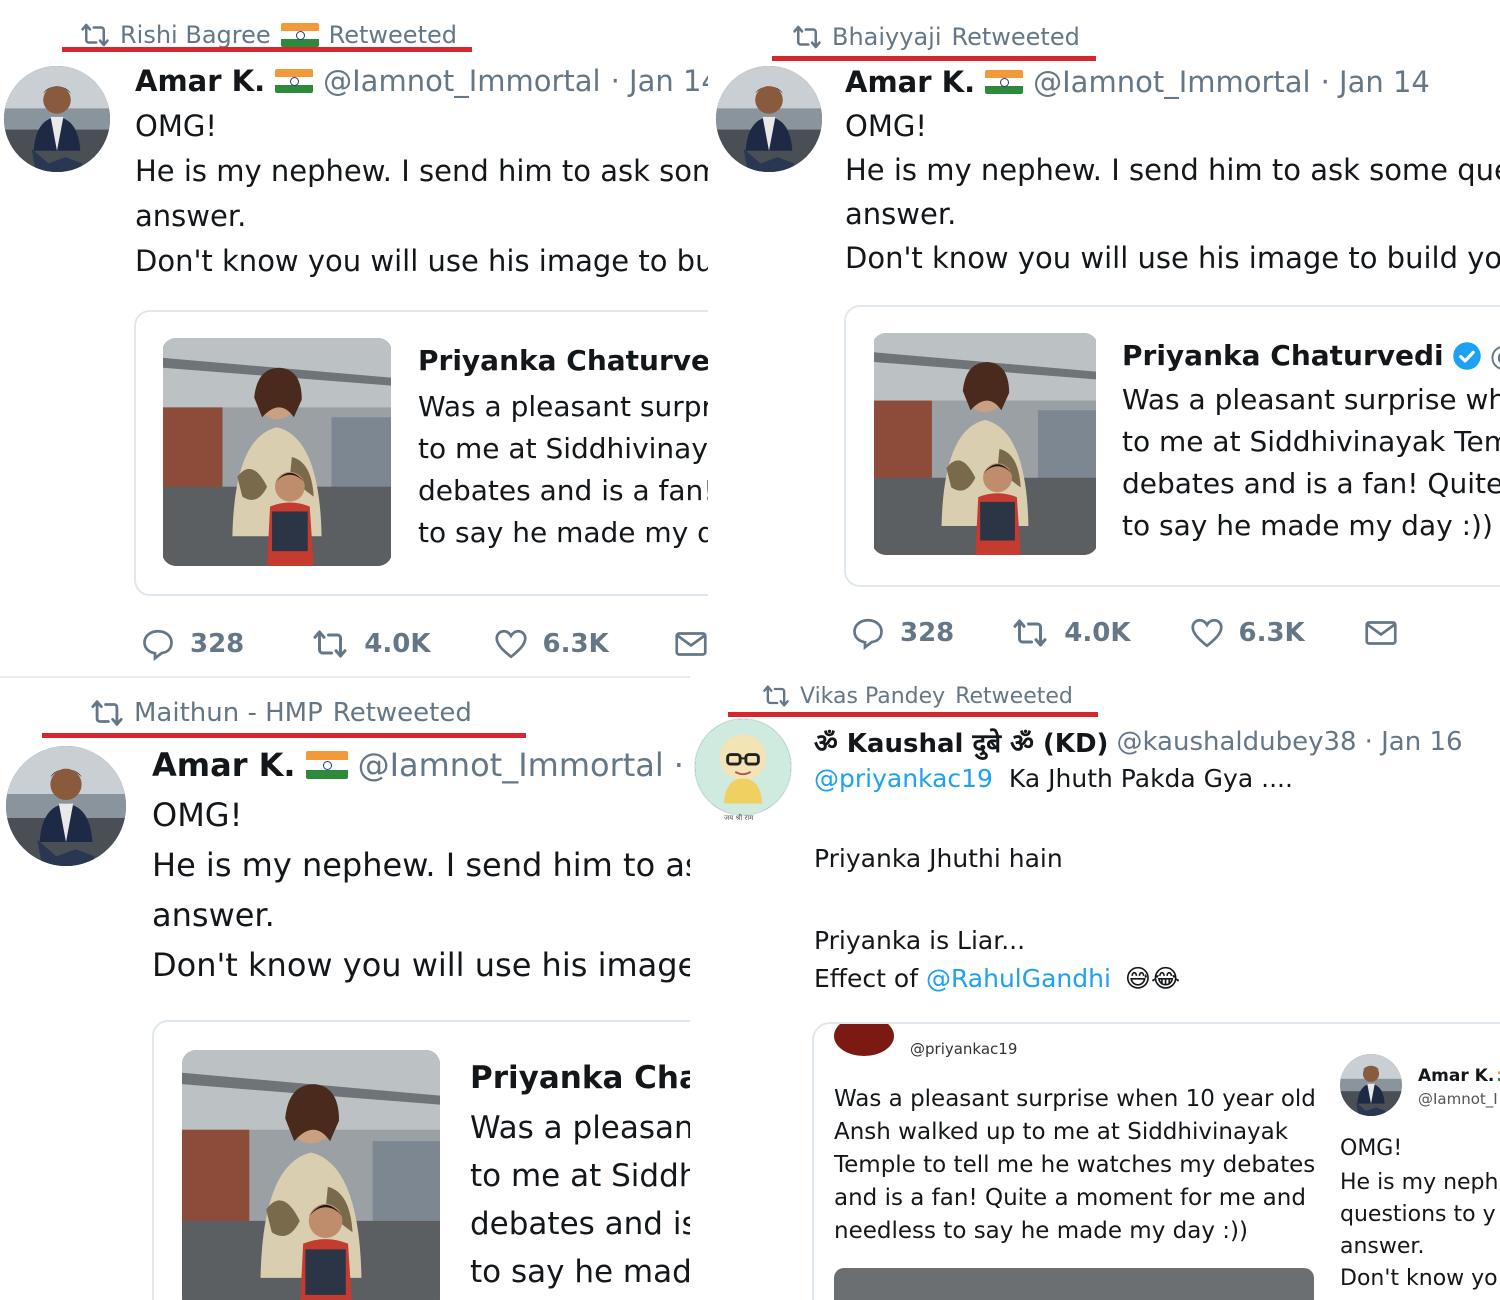  I want to click on embedded-text-line: Was a pleasant surprise when 10 year old, so click(1075, 1099).